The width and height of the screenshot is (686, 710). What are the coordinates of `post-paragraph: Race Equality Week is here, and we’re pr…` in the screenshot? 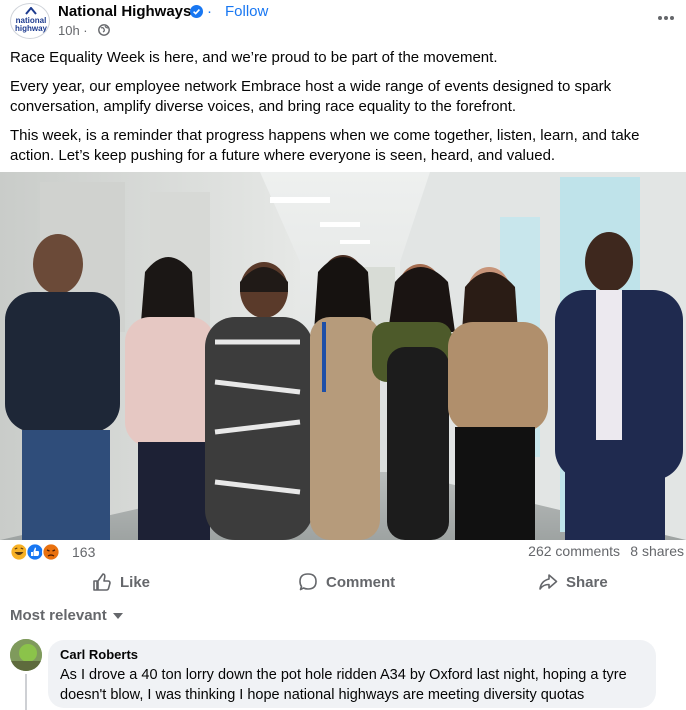 It's located at (254, 57).